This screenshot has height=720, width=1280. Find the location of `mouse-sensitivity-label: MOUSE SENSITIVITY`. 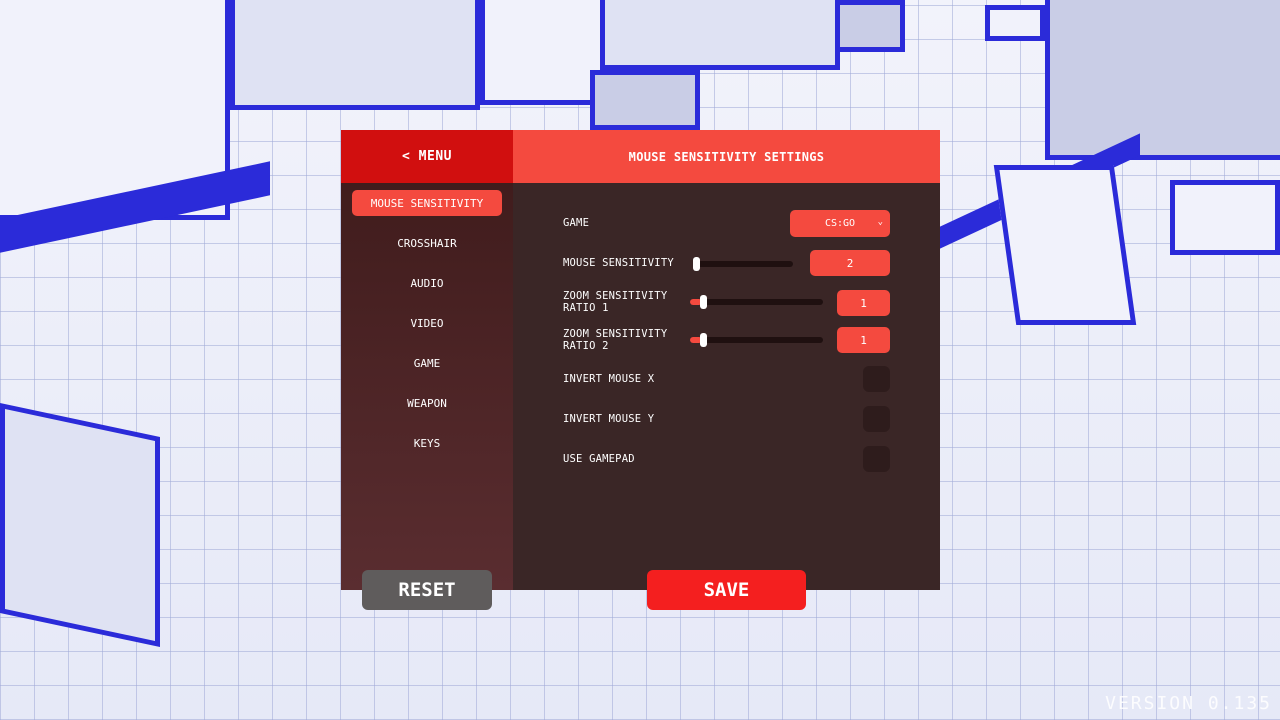

mouse-sensitivity-label: MOUSE SENSITIVITY is located at coordinates (618, 263).